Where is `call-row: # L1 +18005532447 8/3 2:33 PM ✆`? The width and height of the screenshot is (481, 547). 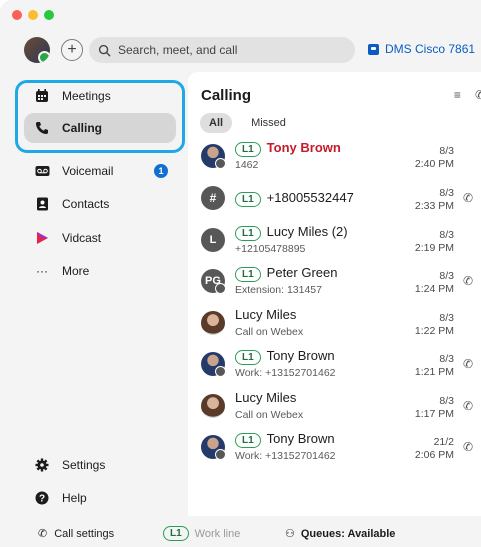
call-row: # L1 +18005532447 8/3 2:33 PM ✆ is located at coordinates (334, 200).